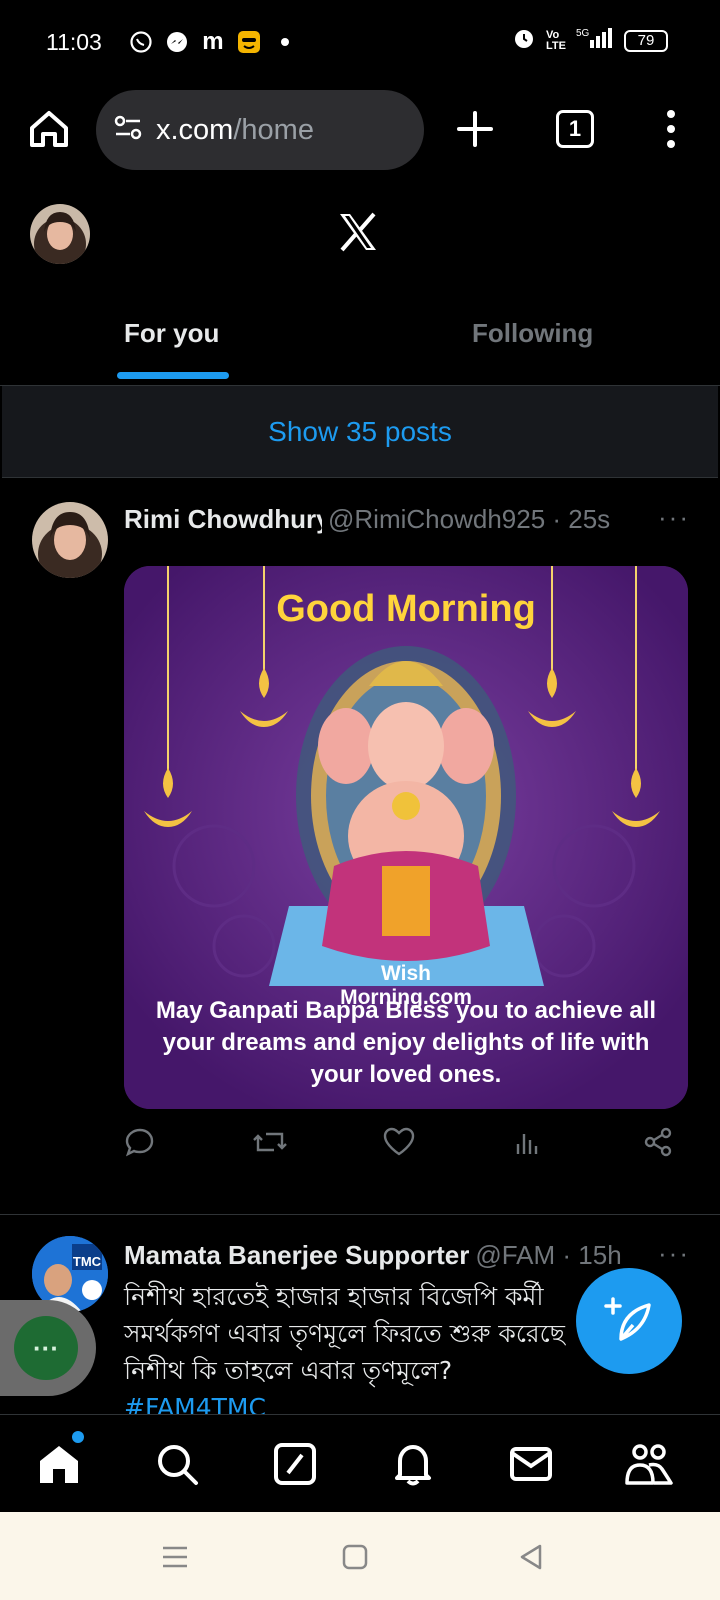 This screenshot has height=1600, width=720. What do you see at coordinates (142, 1144) in the screenshot?
I see `reply-icon` at bounding box center [142, 1144].